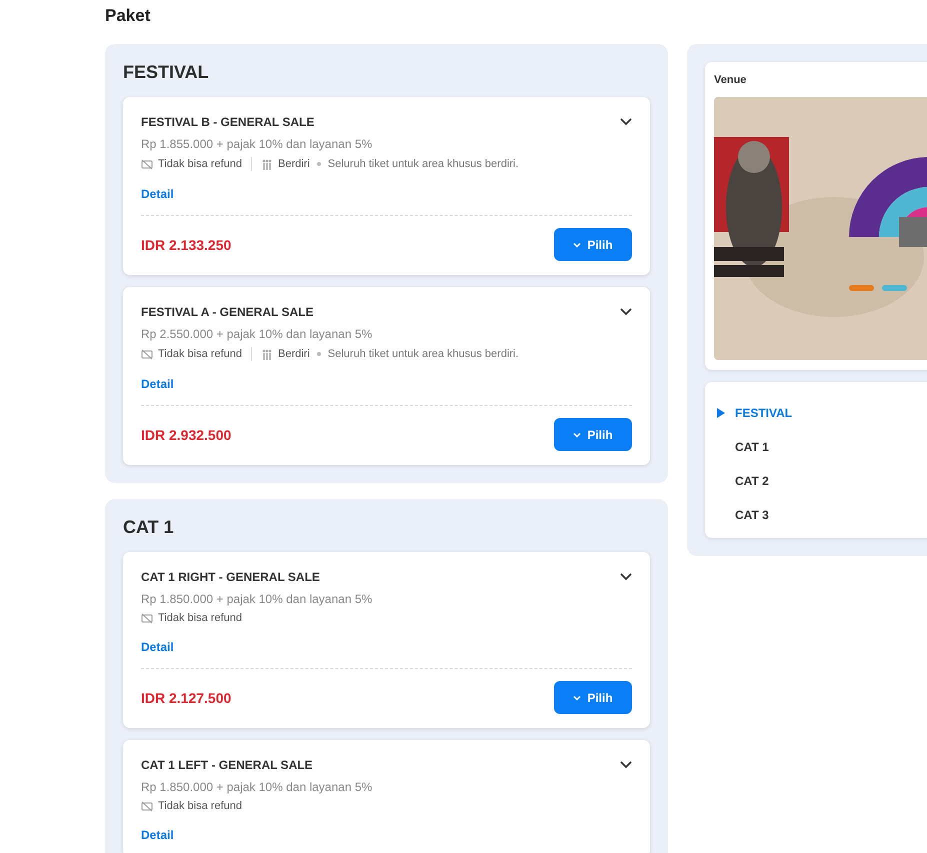  What do you see at coordinates (128, 16) in the screenshot?
I see `page-heading: Paket` at bounding box center [128, 16].